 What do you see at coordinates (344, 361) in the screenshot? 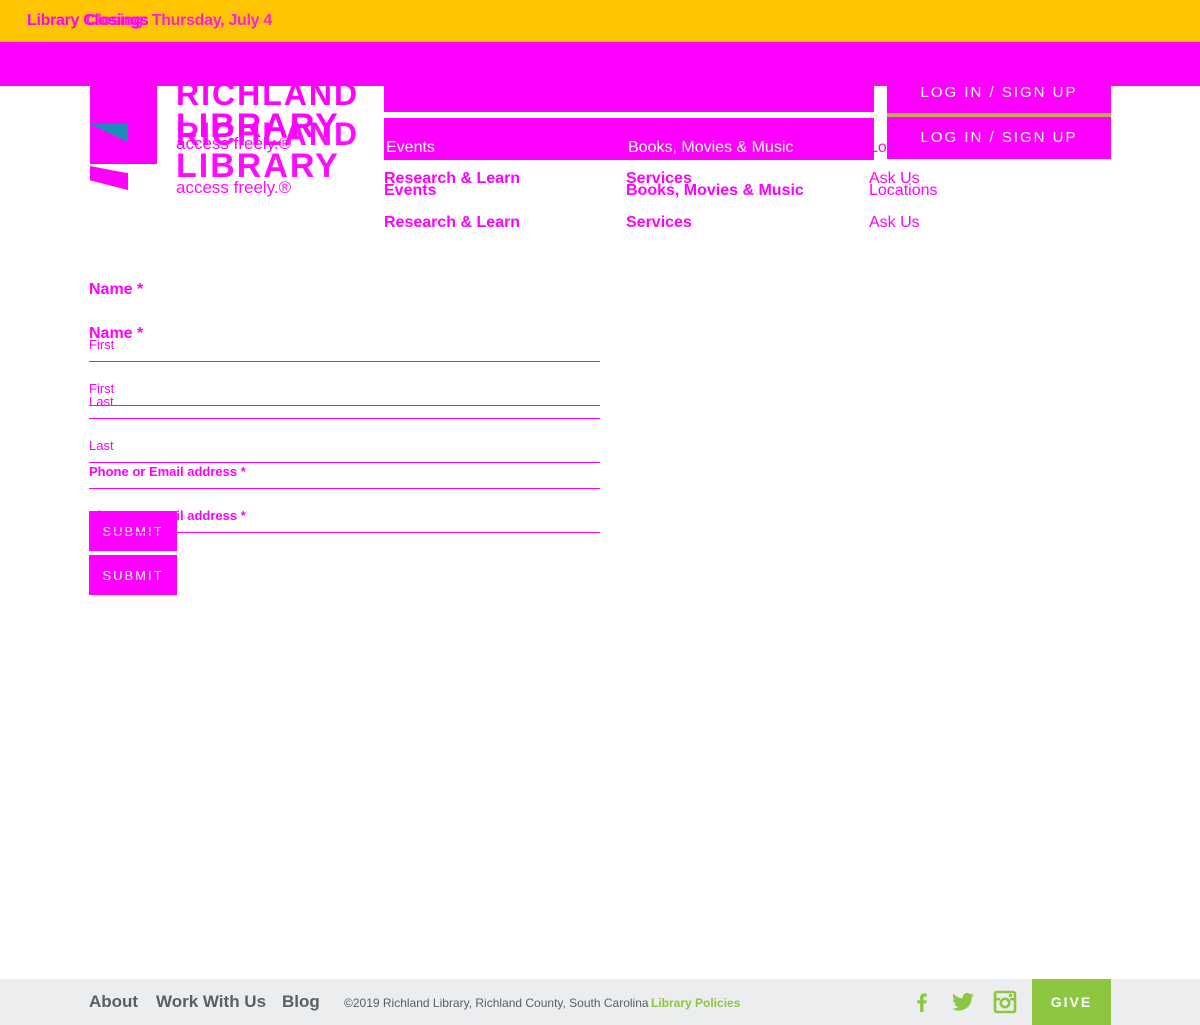
I see `first-name-underline` at bounding box center [344, 361].